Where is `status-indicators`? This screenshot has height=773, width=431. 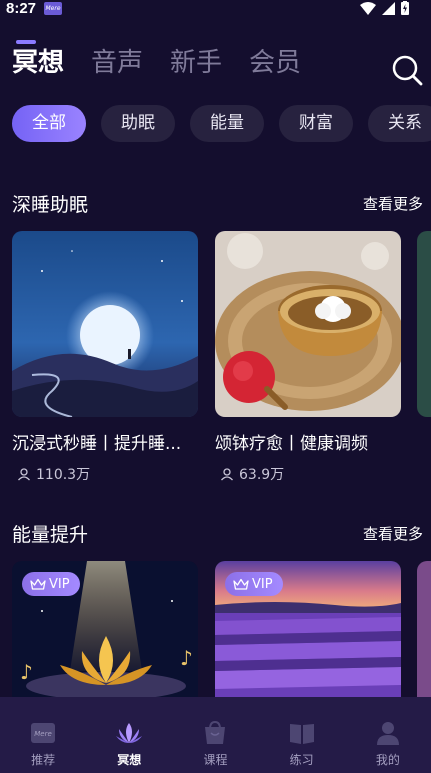 status-indicators is located at coordinates (384, 8).